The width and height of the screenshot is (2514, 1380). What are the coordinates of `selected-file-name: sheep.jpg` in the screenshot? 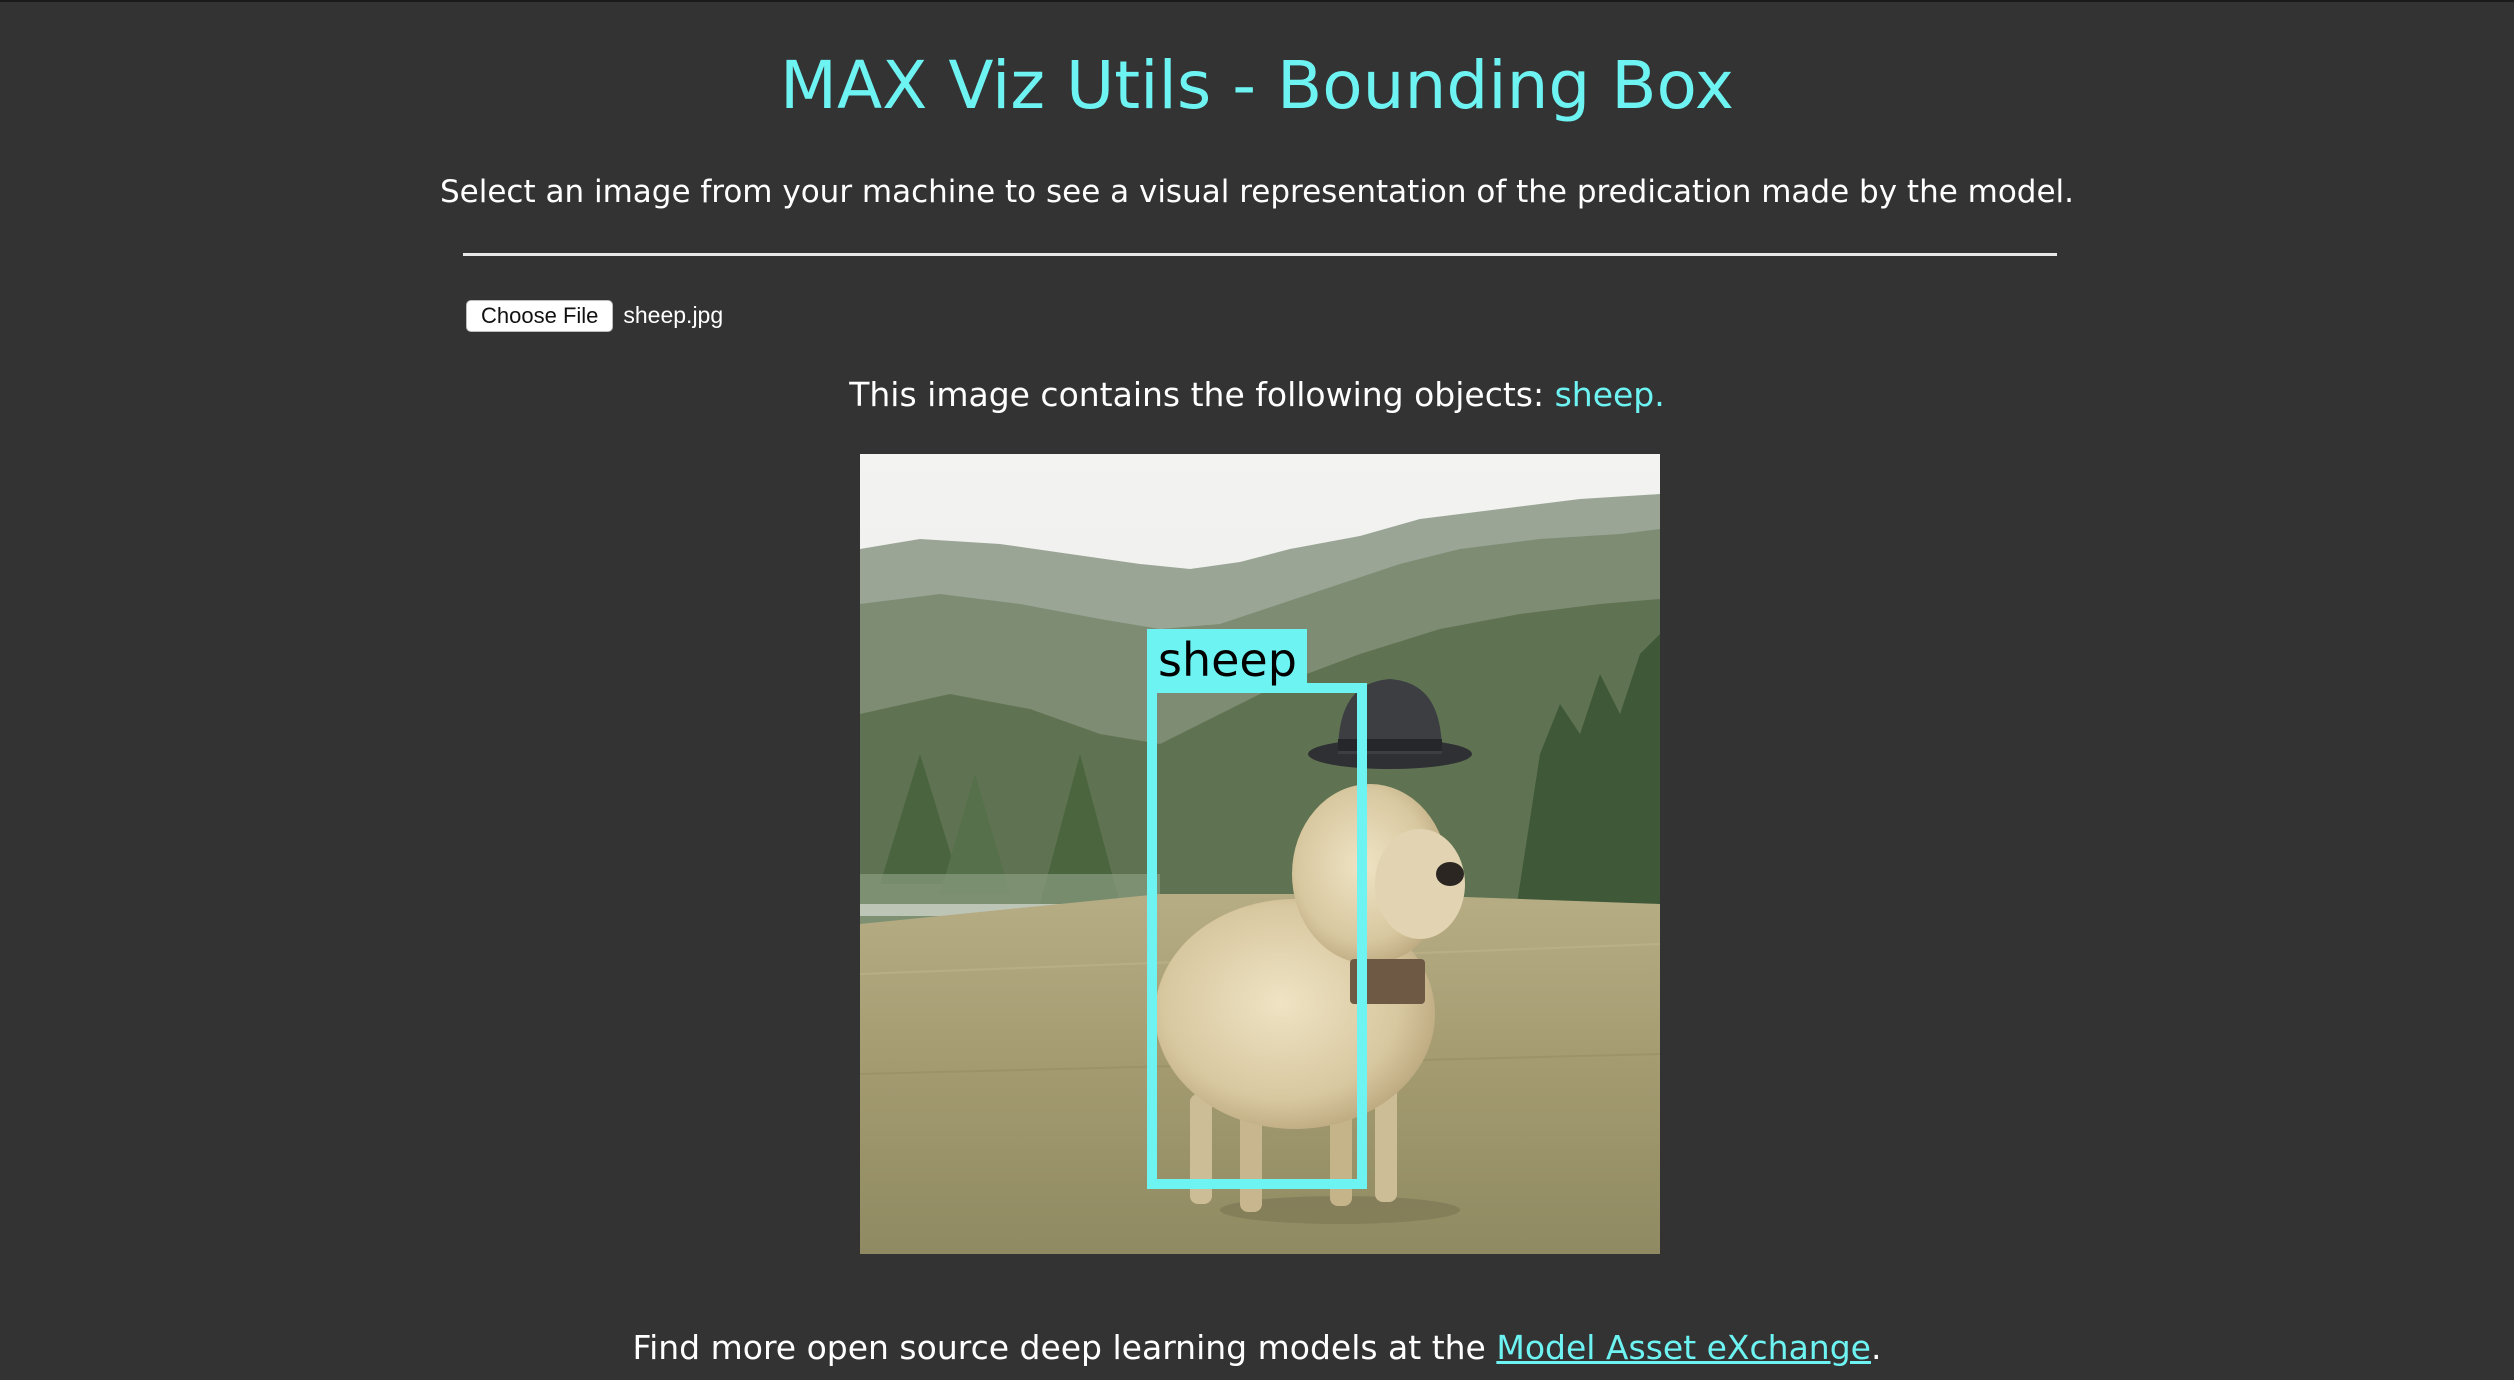 It's located at (673, 315).